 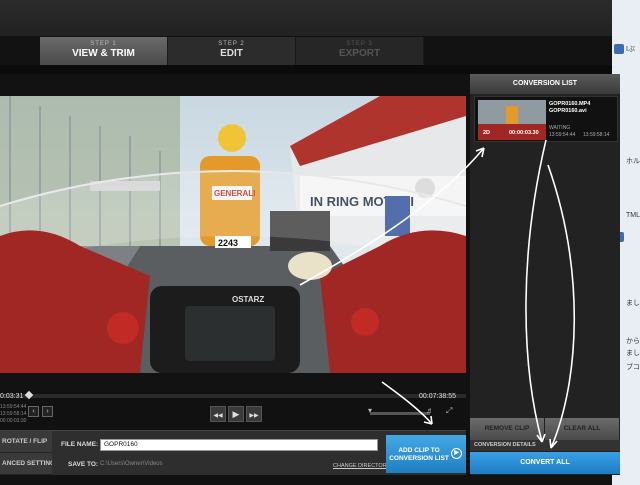 I want to click on add-clip-button: ADD CLIP TO CONVERSION LIST ▶, so click(x=426, y=454).